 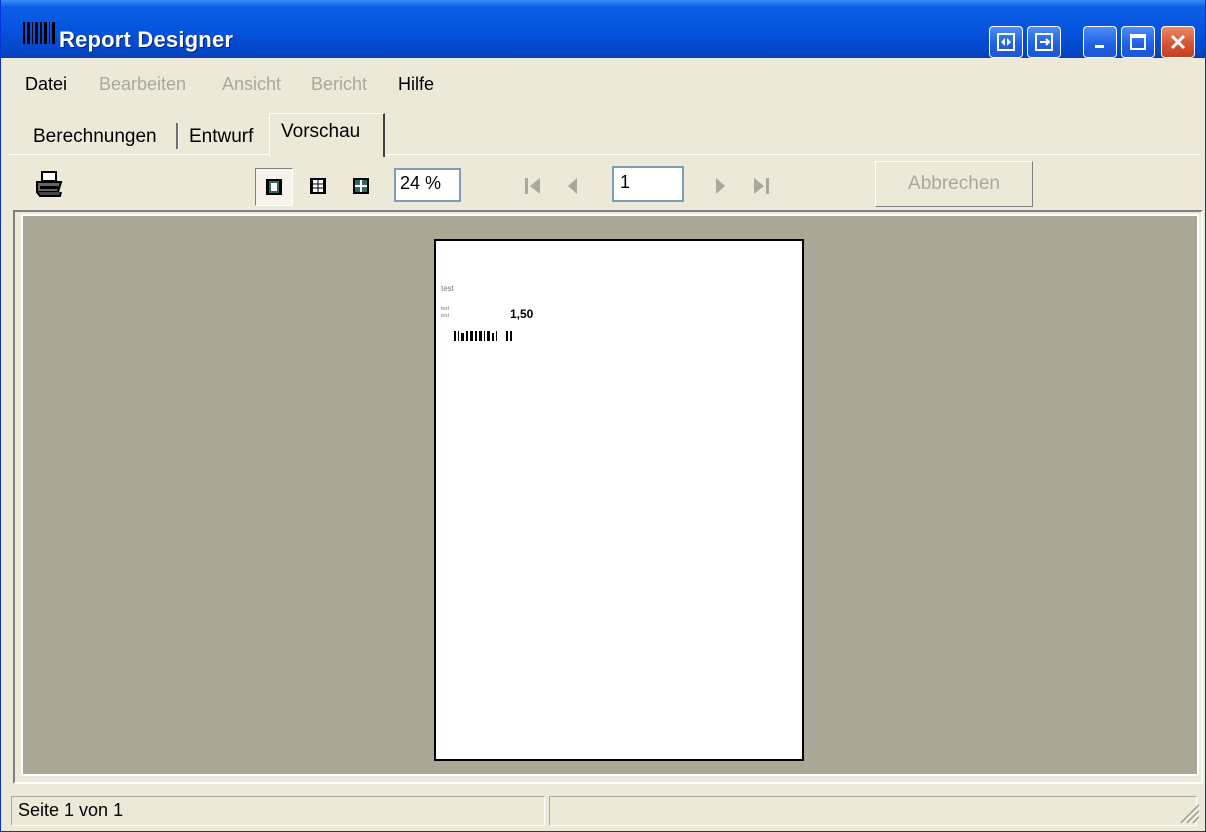 What do you see at coordinates (46, 84) in the screenshot?
I see `menu-datei: Datei` at bounding box center [46, 84].